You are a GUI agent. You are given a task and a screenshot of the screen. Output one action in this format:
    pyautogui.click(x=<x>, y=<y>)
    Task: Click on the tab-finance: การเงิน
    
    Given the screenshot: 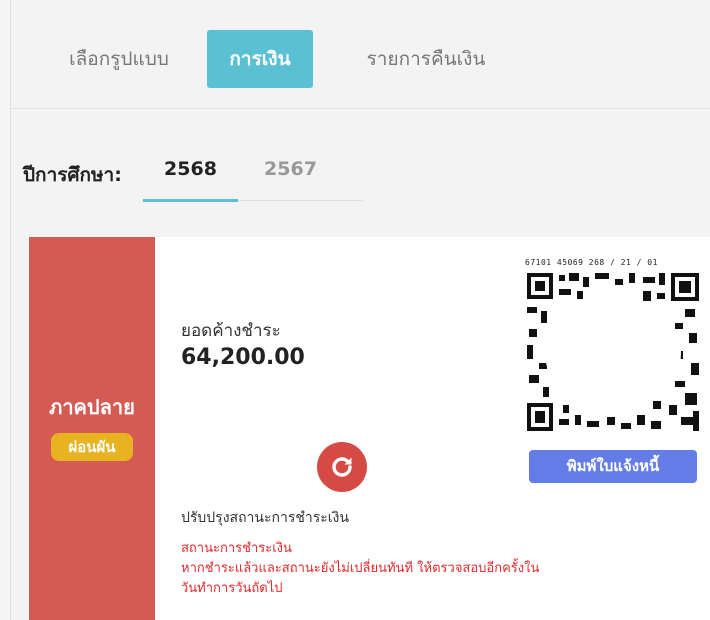 What is the action you would take?
    pyautogui.click(x=260, y=59)
    